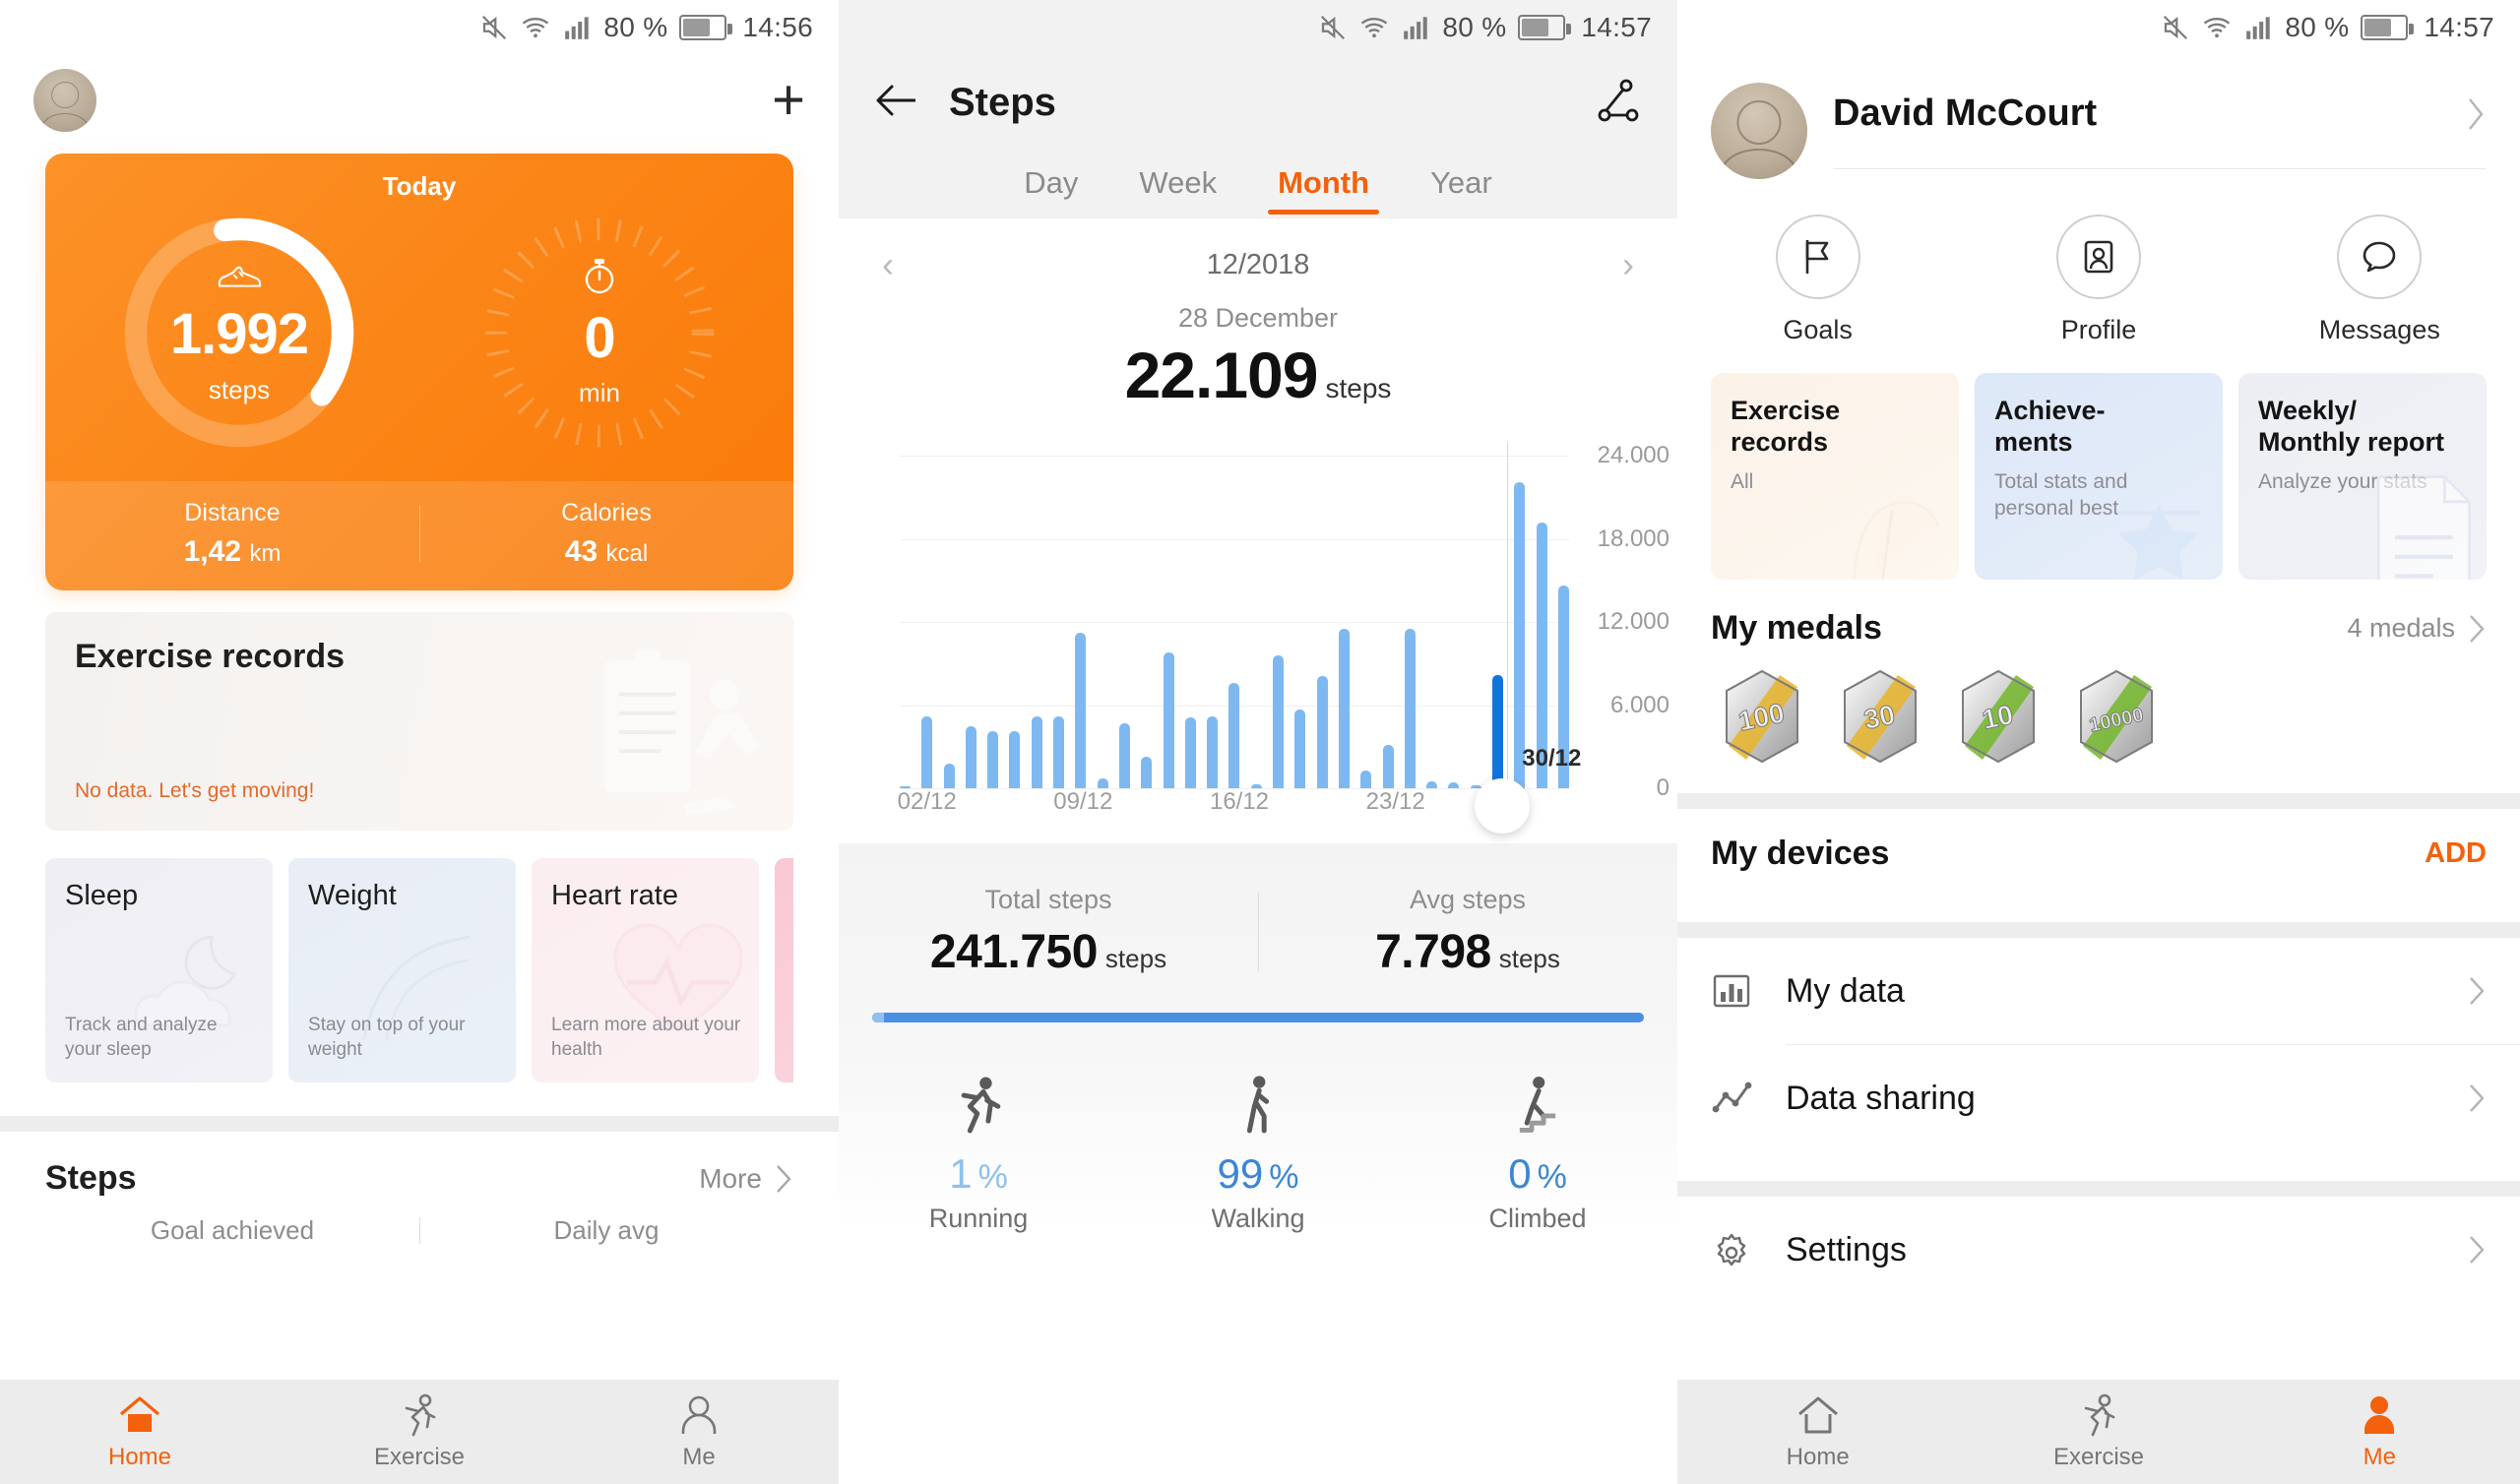  What do you see at coordinates (402, 970) in the screenshot?
I see `weight-card: Weight Stay on top of your weight` at bounding box center [402, 970].